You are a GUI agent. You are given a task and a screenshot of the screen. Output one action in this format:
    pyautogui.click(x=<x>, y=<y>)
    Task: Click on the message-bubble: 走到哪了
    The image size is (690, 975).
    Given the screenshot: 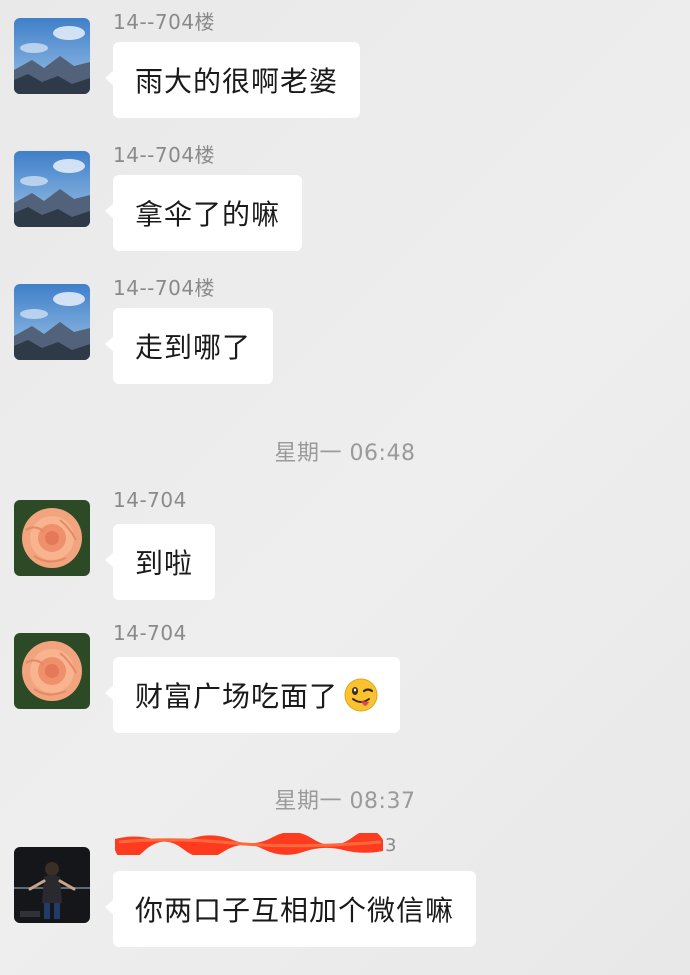 What is the action you would take?
    pyautogui.click(x=189, y=346)
    